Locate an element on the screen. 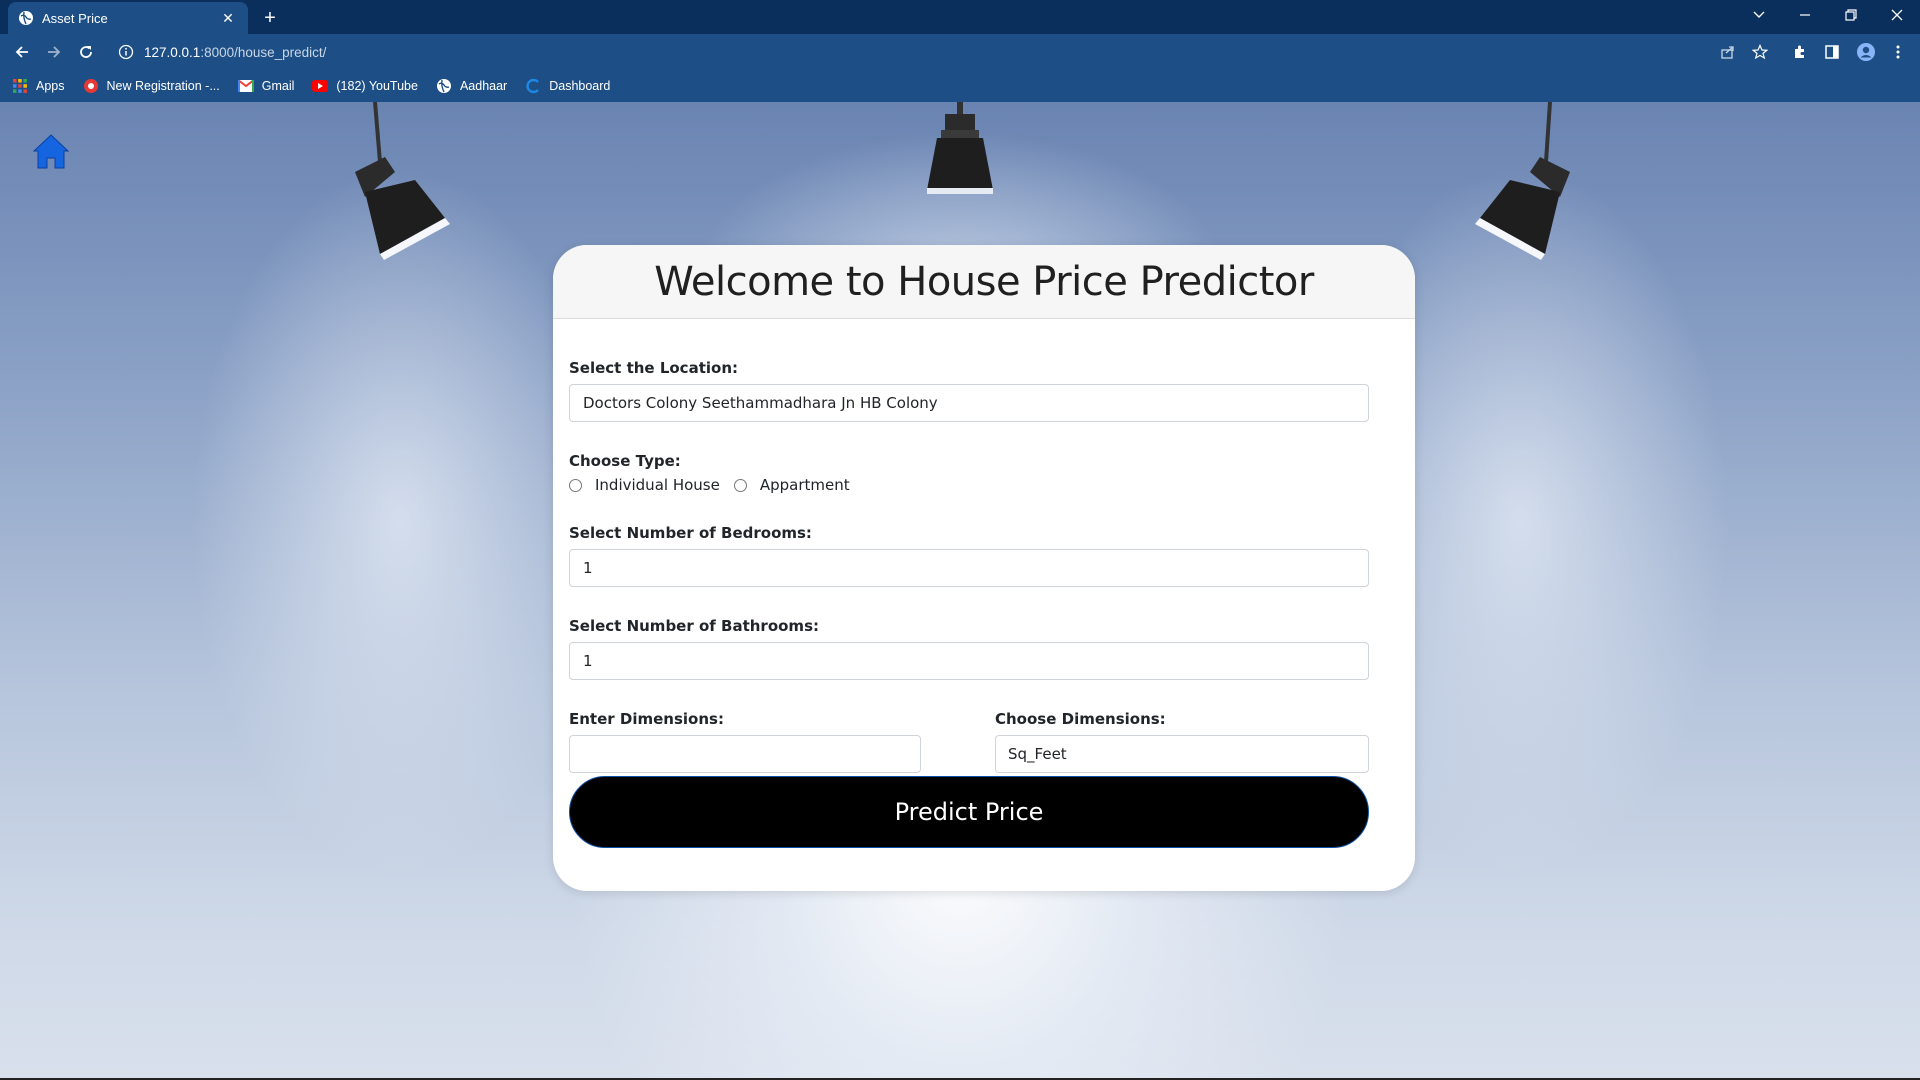 This screenshot has height=1080, width=1920. bookmark-label: (182) YouTube is located at coordinates (377, 86).